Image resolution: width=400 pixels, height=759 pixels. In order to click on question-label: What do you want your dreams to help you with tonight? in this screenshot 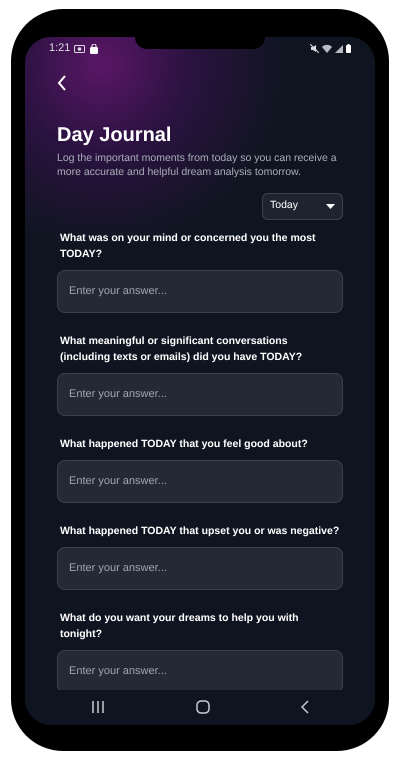, I will do `click(179, 626)`.